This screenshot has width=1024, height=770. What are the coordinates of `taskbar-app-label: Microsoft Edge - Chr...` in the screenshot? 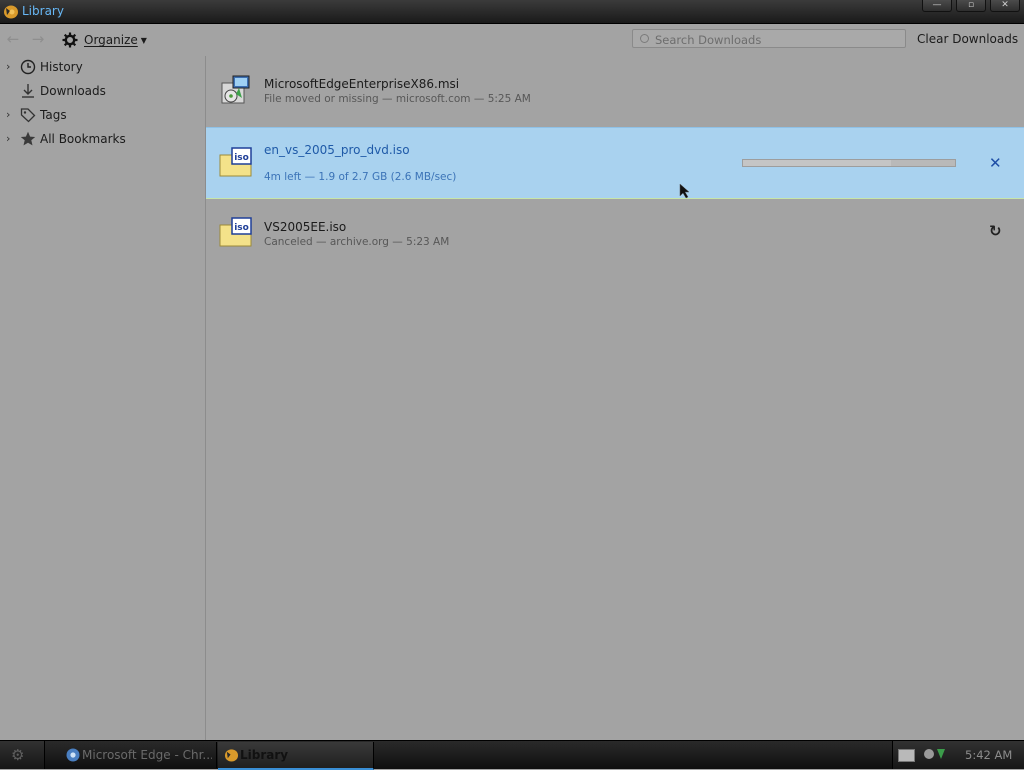 It's located at (147, 755).